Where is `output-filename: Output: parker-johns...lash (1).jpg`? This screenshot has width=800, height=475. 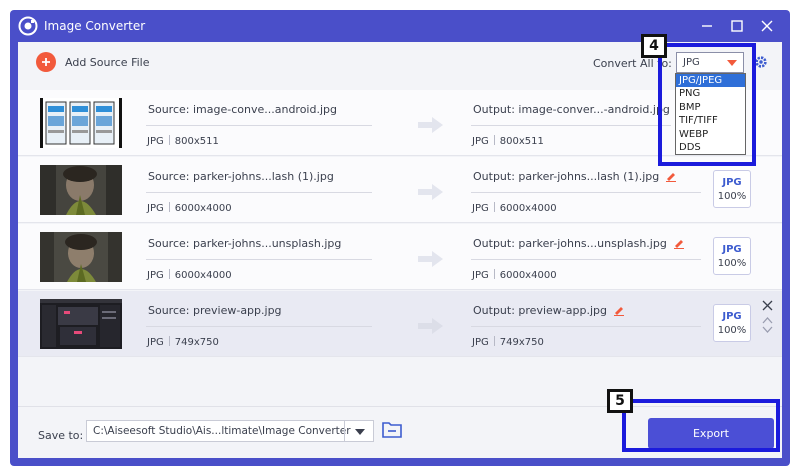 output-filename: Output: parker-johns...lash (1).jpg is located at coordinates (575, 176).